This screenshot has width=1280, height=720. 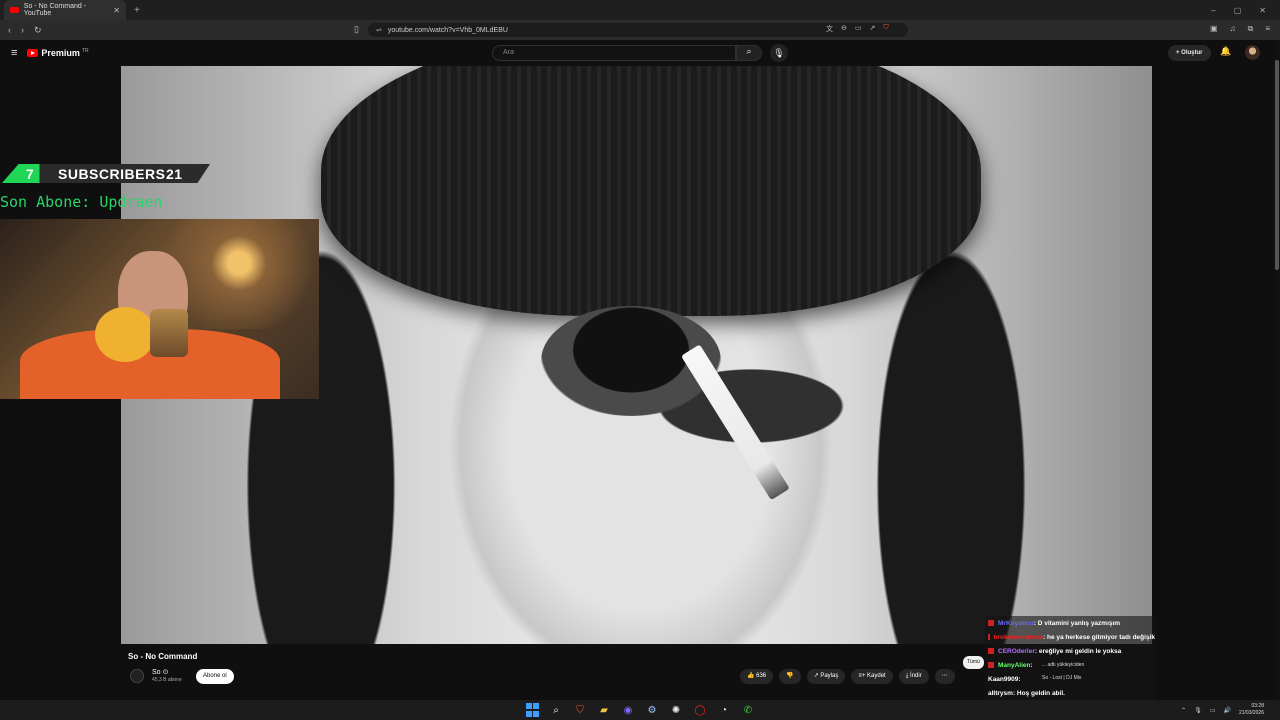 What do you see at coordinates (1251, 710) in the screenshot?
I see `taskbar-clock: 03:28 21/03/2026` at bounding box center [1251, 710].